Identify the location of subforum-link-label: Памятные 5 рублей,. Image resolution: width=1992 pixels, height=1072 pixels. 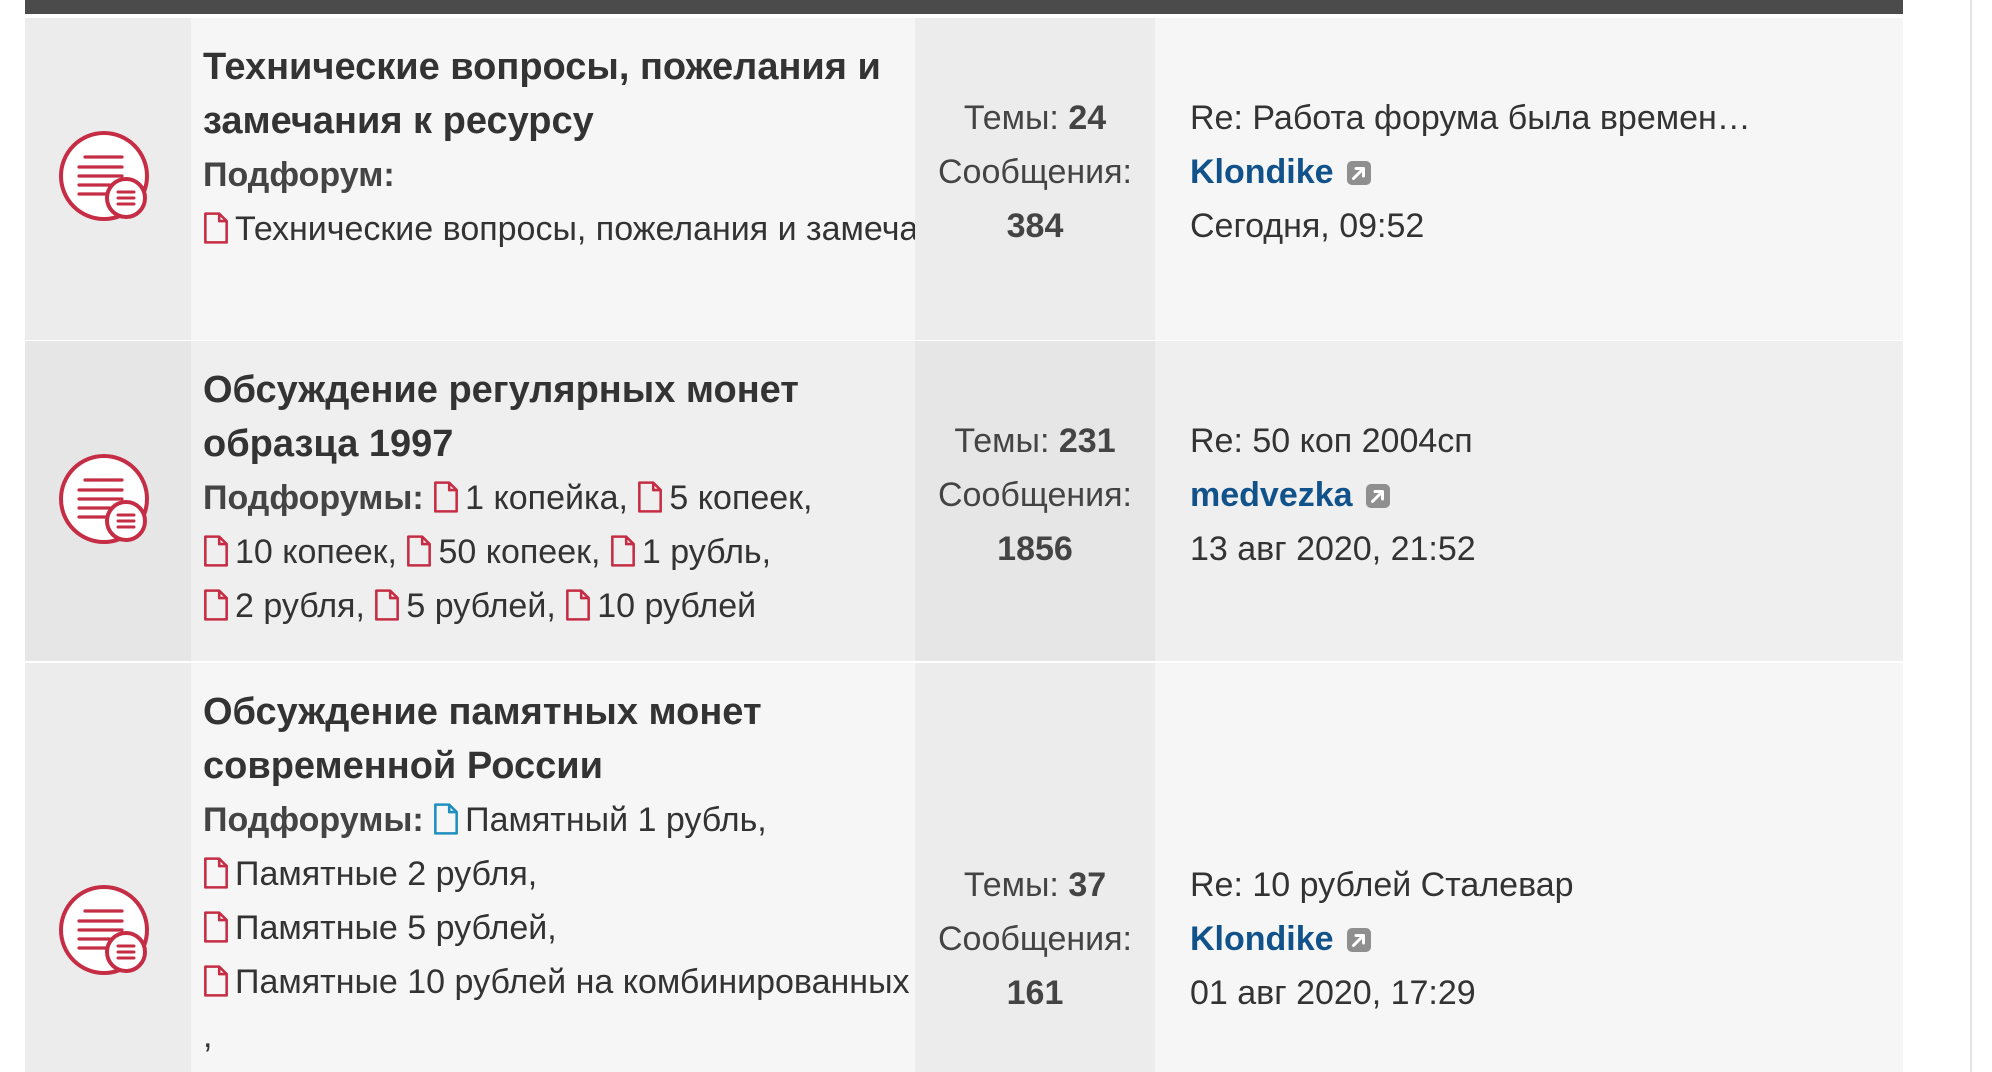
(396, 928).